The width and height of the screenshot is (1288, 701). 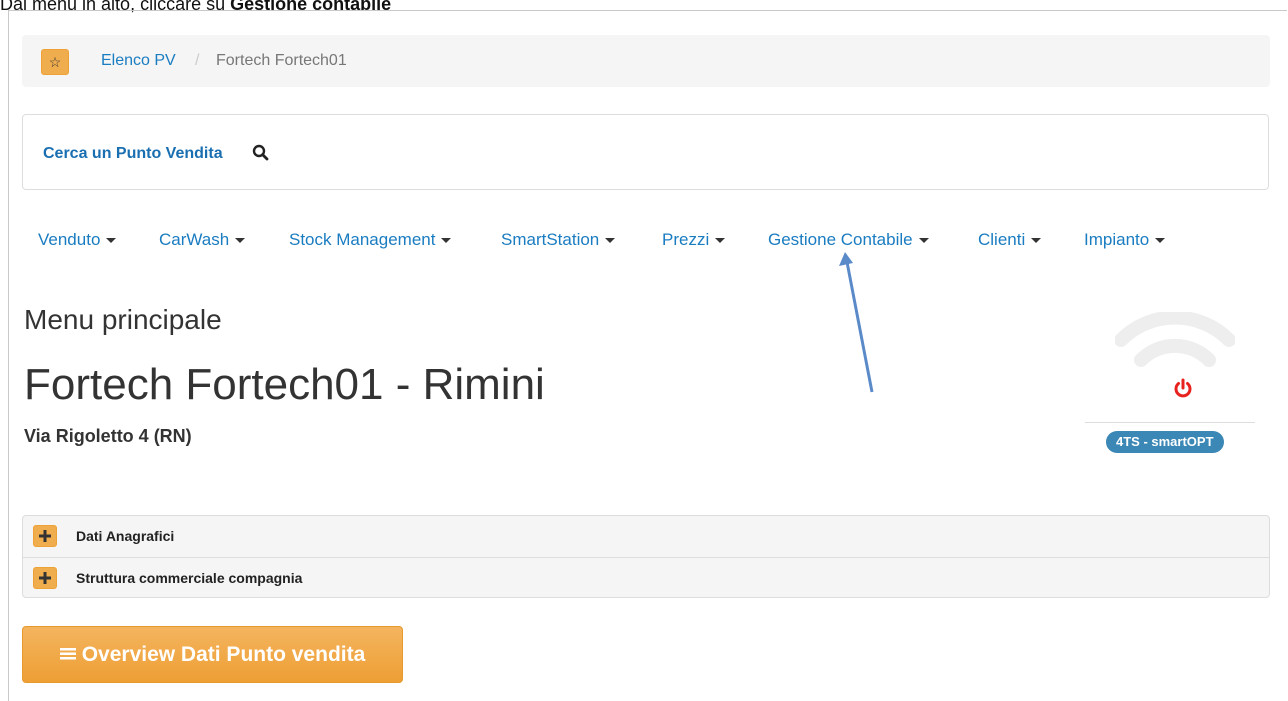 I want to click on accordion-label: Dati Anagrafici, so click(x=125, y=536).